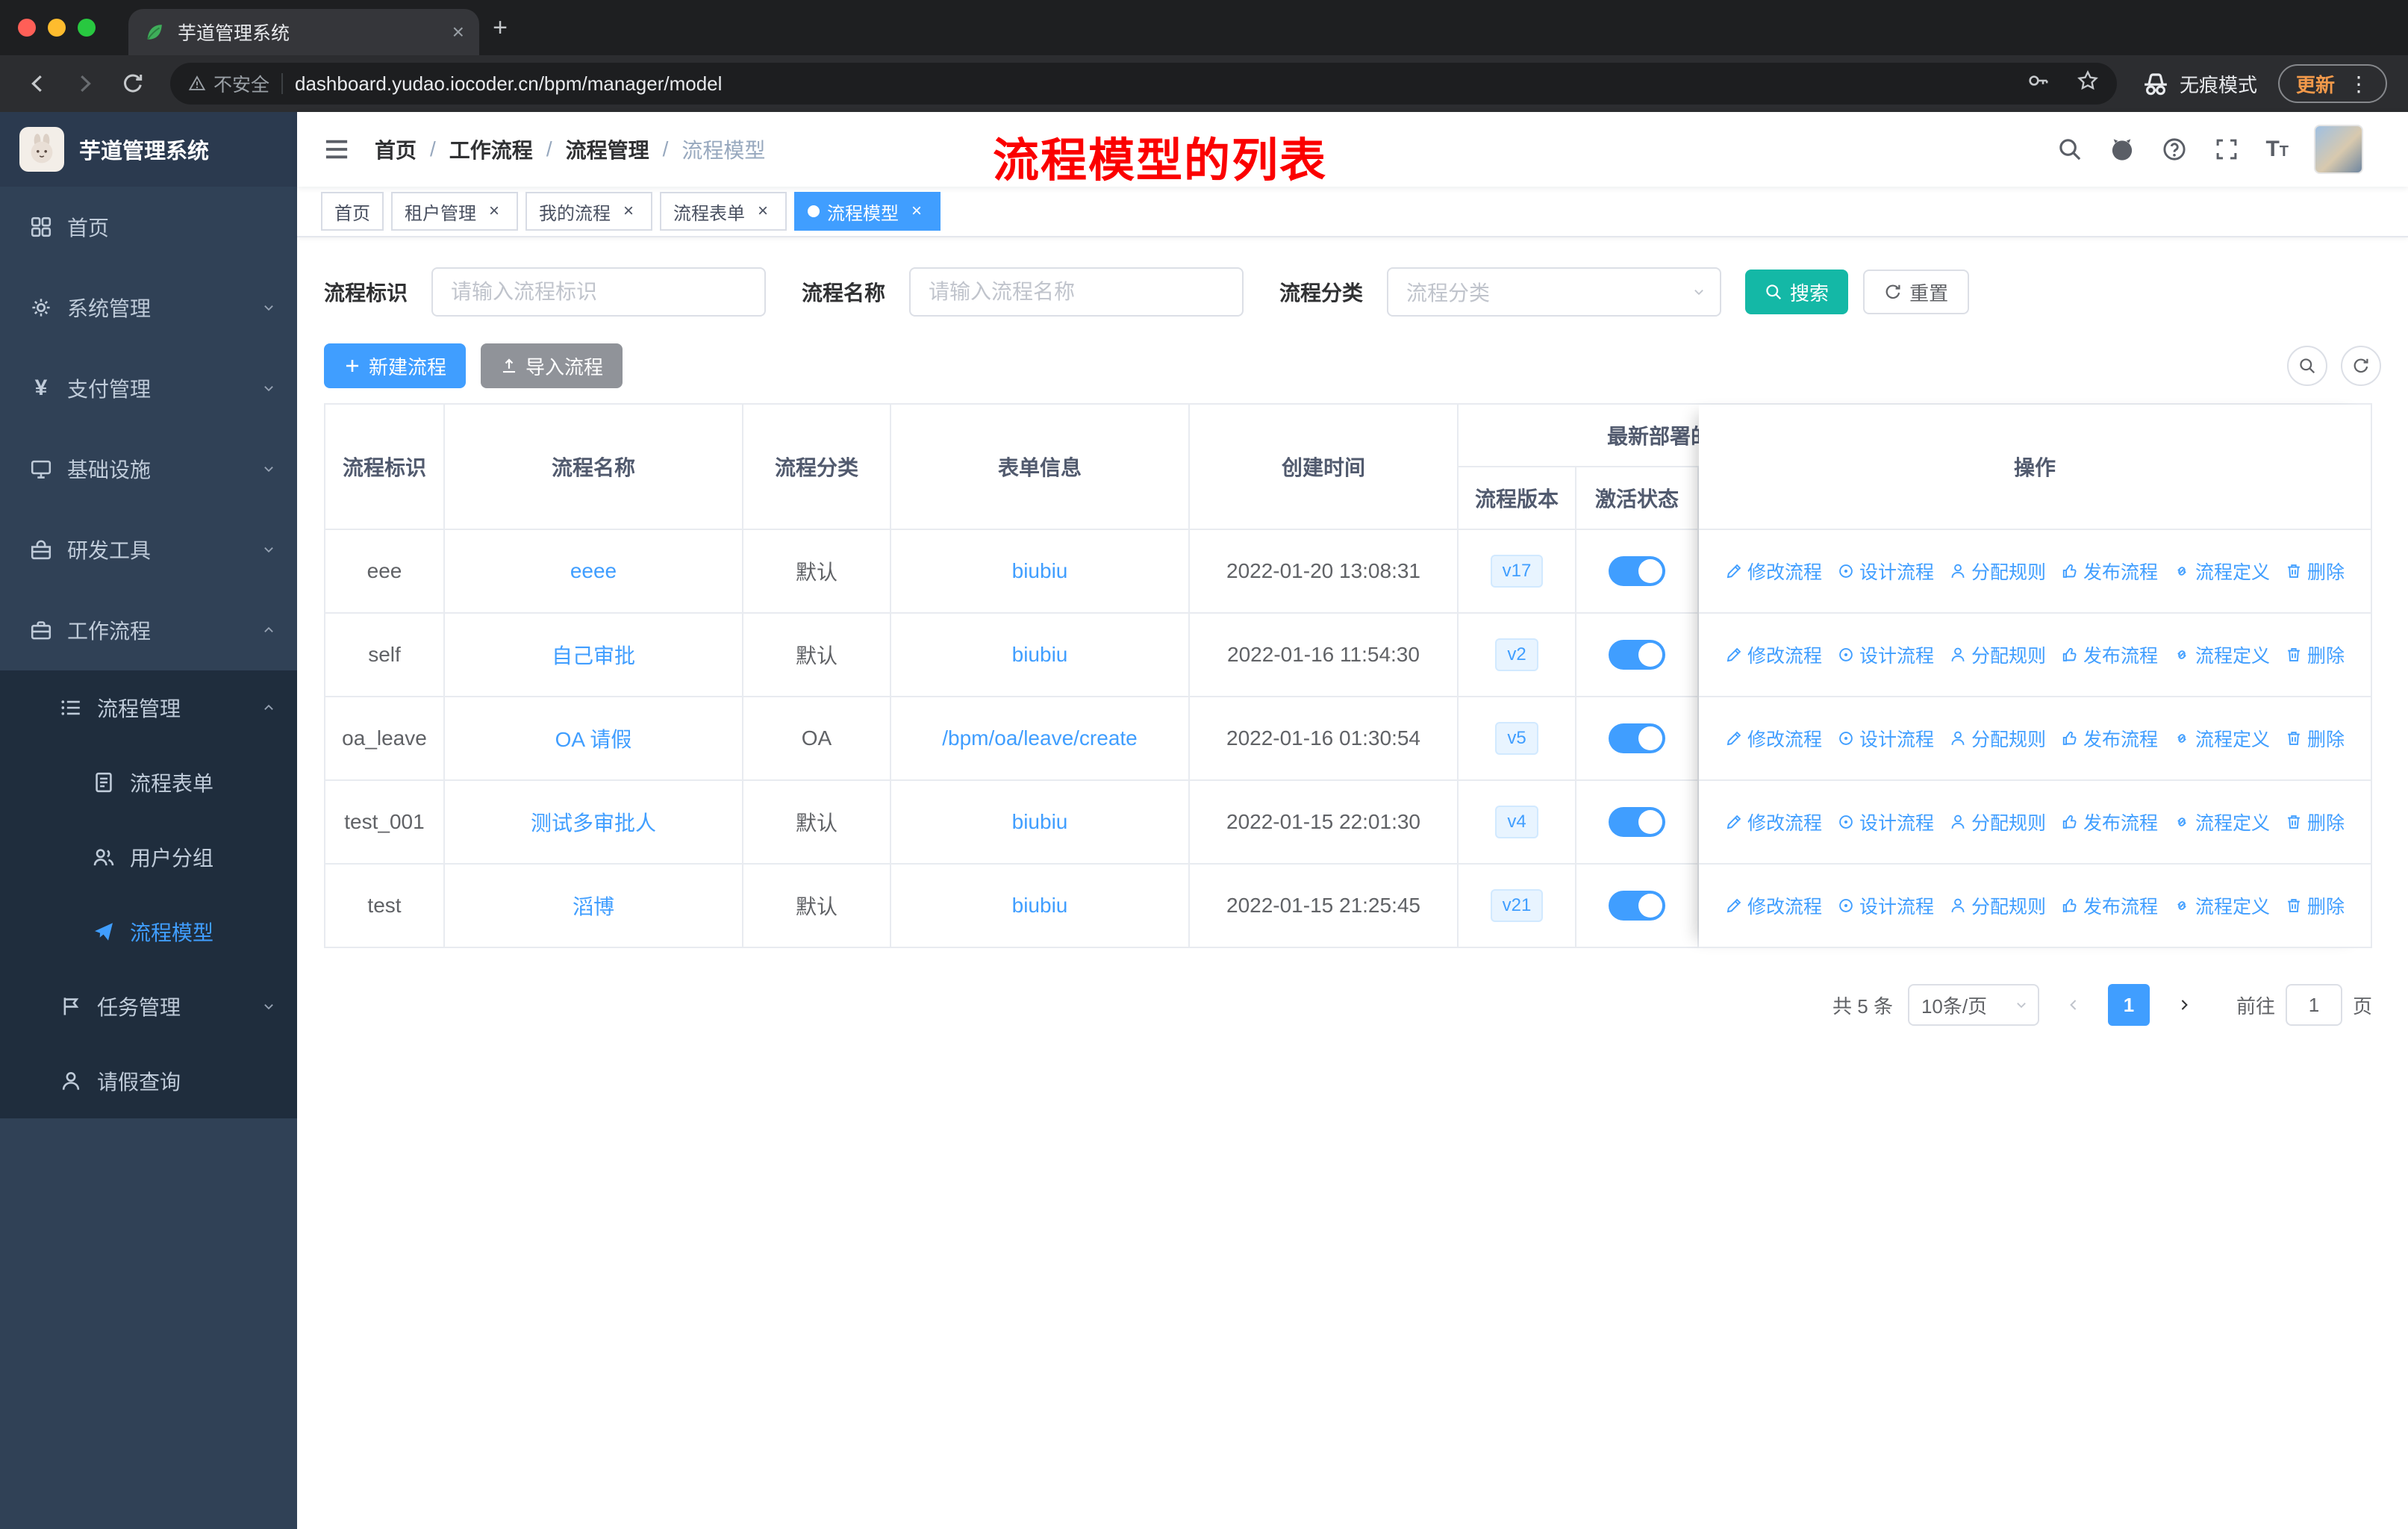  What do you see at coordinates (336, 149) in the screenshot?
I see `hamburger-icon` at bounding box center [336, 149].